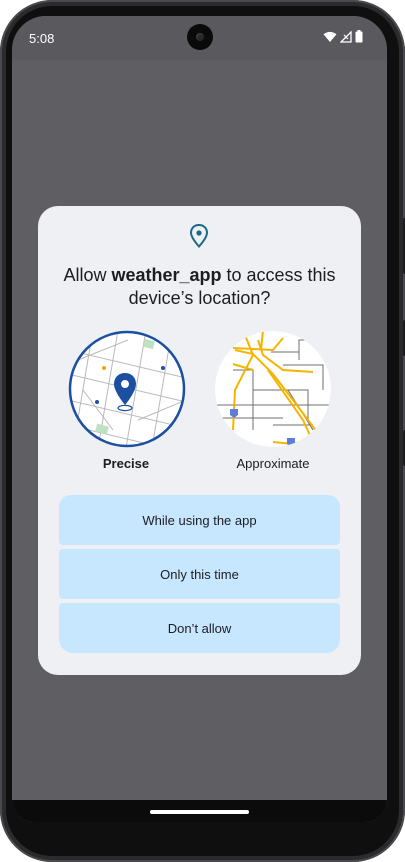 Image resolution: width=405 pixels, height=862 pixels. What do you see at coordinates (126, 463) in the screenshot?
I see `precise-label: Precise` at bounding box center [126, 463].